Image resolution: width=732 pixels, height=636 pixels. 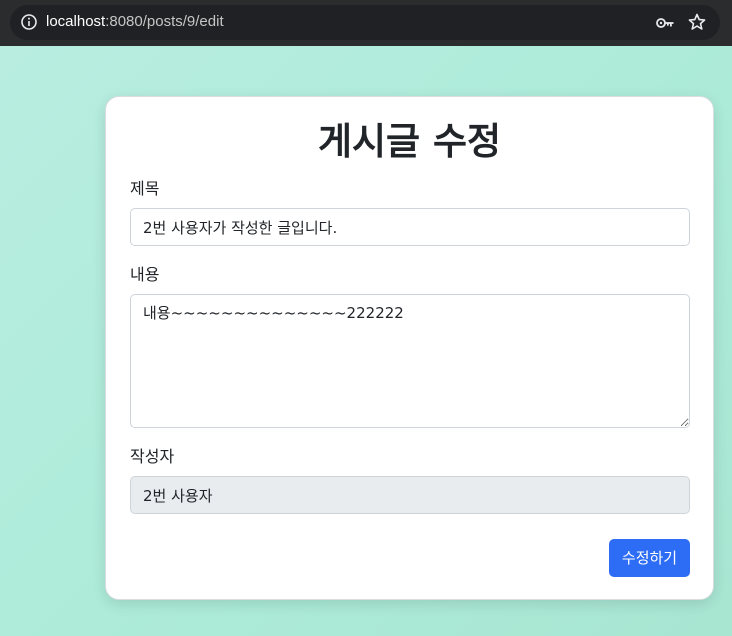 I want to click on url-text: localhost:8080/posts/9/edit, so click(x=135, y=22).